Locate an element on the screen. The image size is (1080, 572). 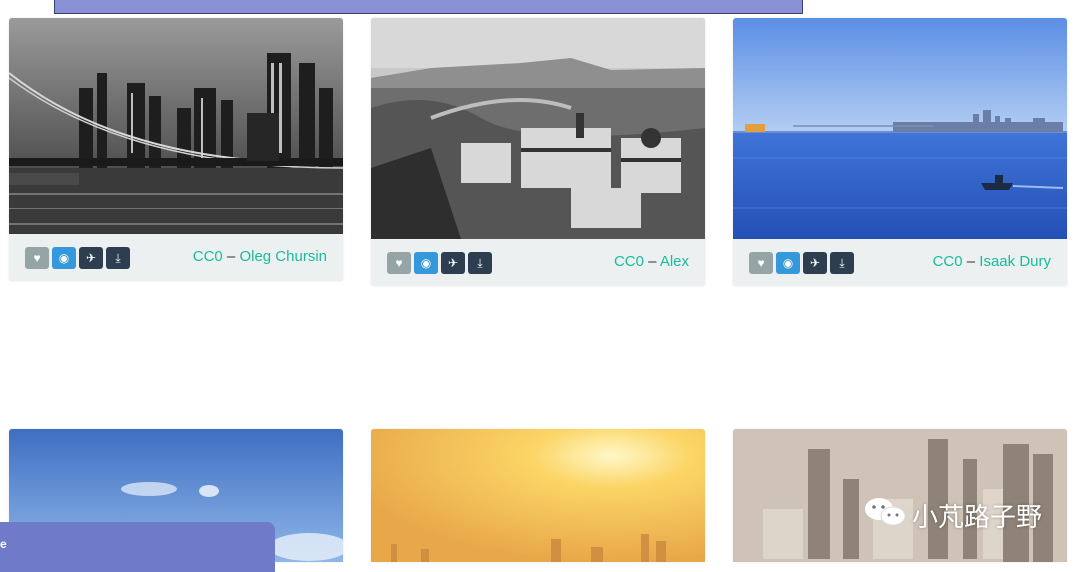
photo-credit: CC0 – Isaak Dury is located at coordinates (992, 261).